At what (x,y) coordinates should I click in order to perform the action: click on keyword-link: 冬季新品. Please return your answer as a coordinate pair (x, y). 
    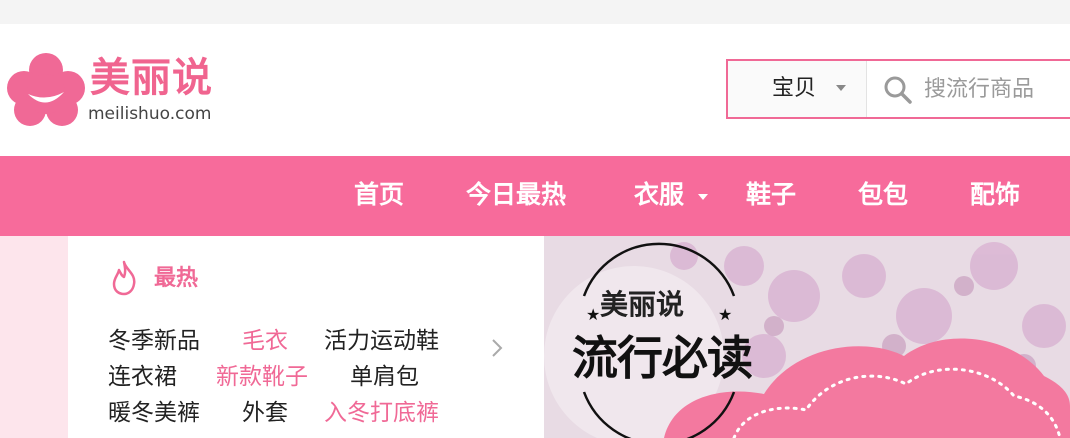
    Looking at the image, I should click on (154, 341).